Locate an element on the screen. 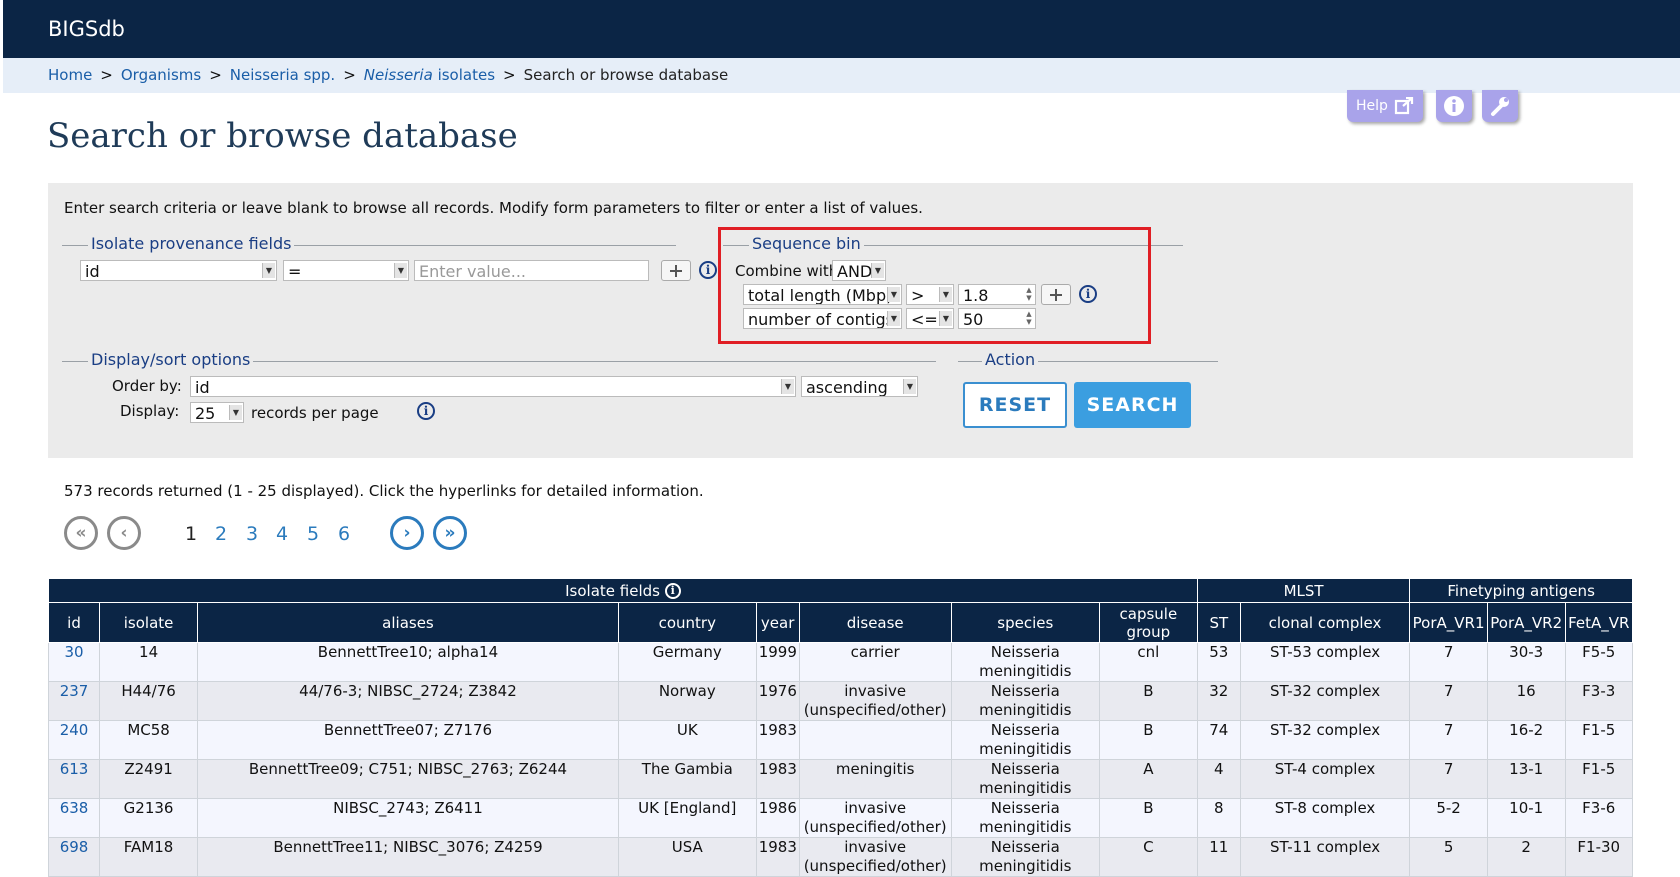 This screenshot has height=877, width=1680. breadcrumb-neisseria-isolates: Neisseria isolates is located at coordinates (429, 75).